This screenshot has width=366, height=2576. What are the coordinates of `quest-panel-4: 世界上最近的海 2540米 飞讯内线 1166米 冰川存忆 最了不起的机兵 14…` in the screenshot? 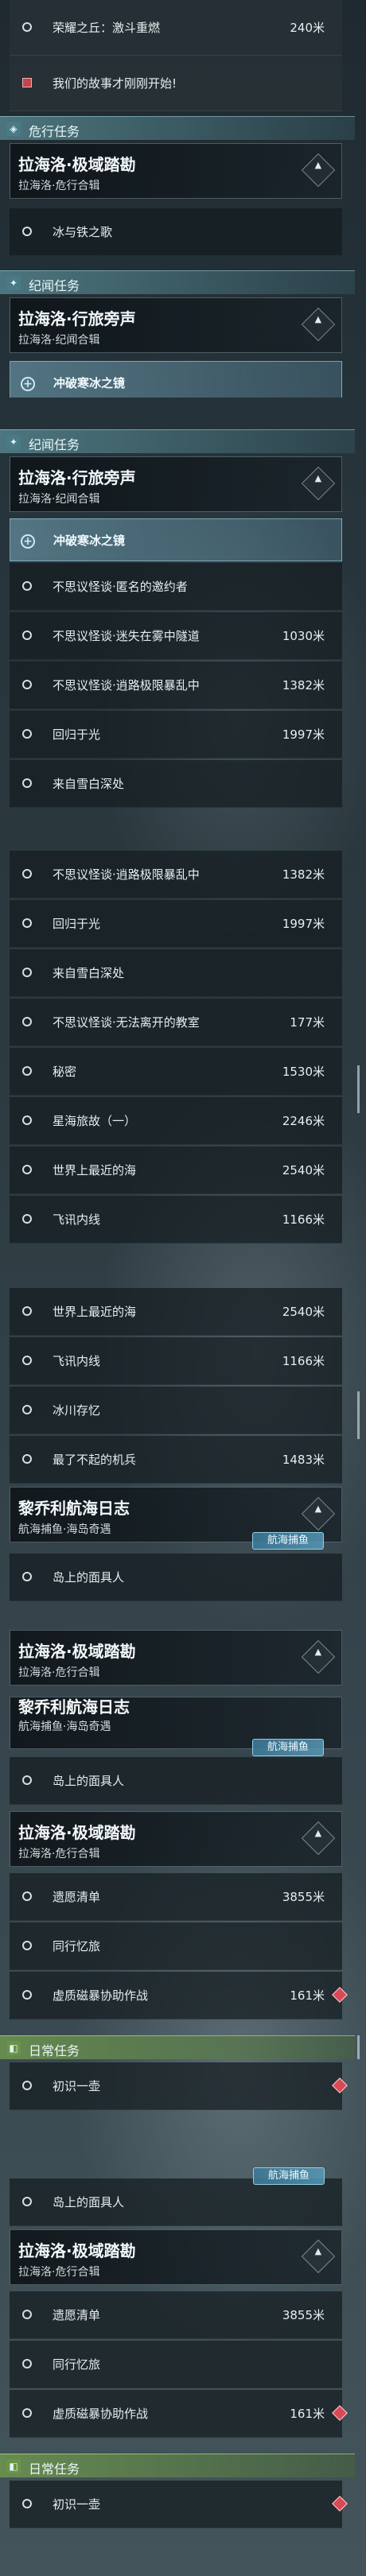 It's located at (183, 1443).